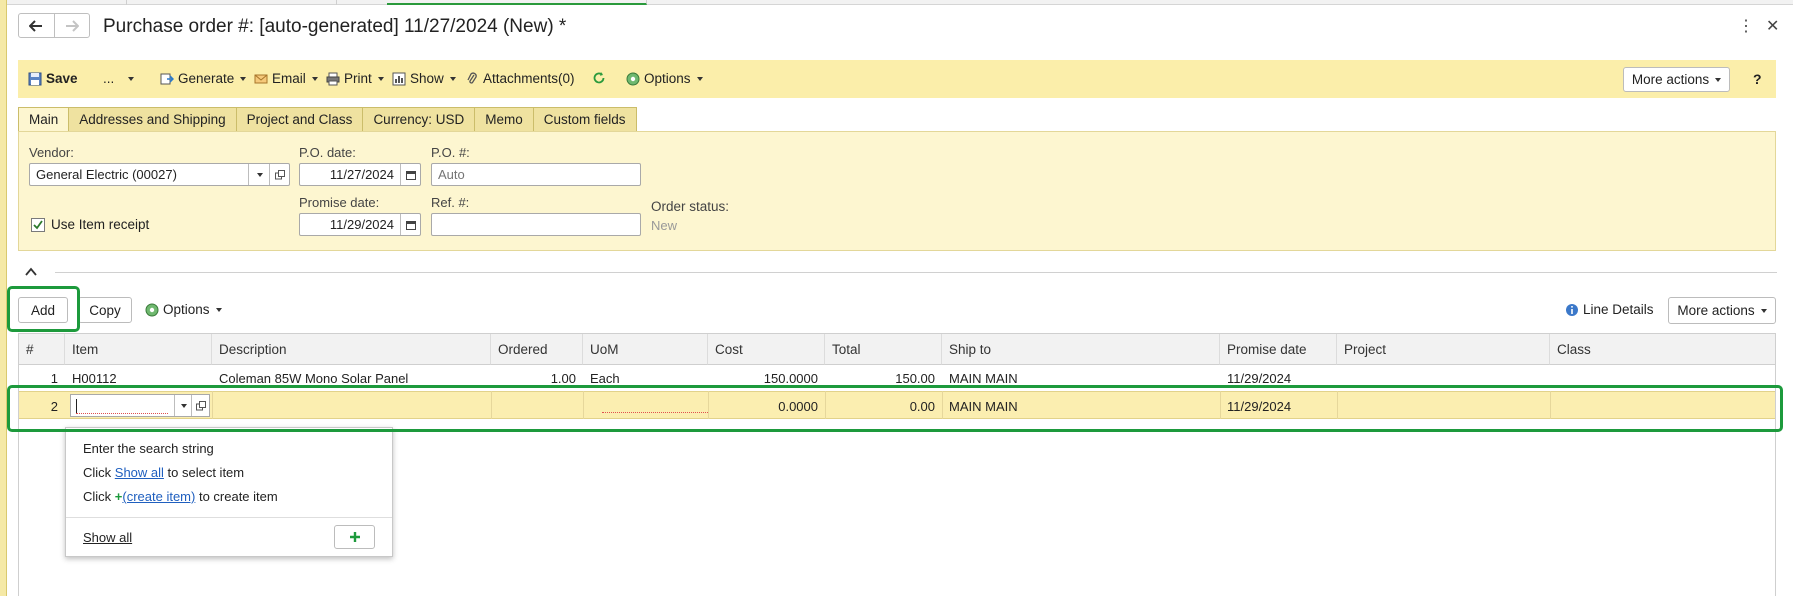  I want to click on grid-options-button: Options, so click(183, 309).